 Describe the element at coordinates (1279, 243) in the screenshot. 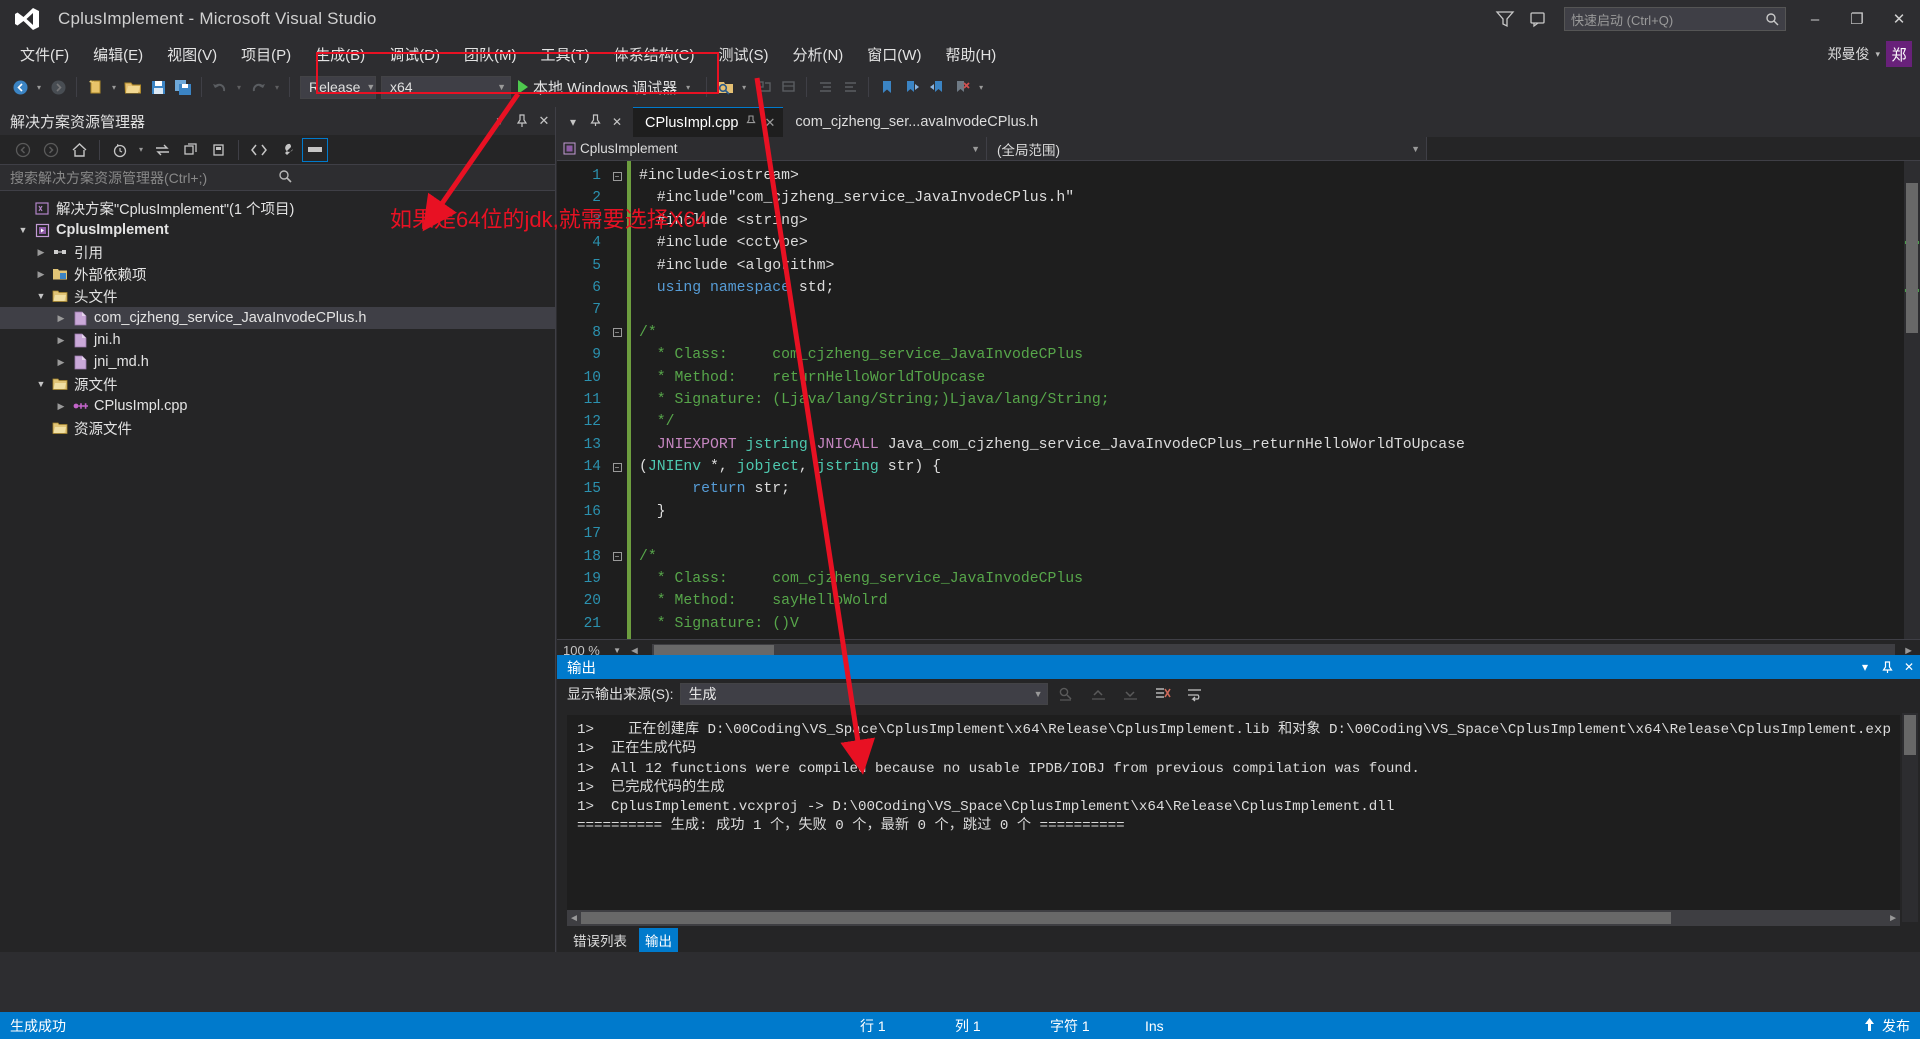

I see `code-line: #include <cctype>` at that location.